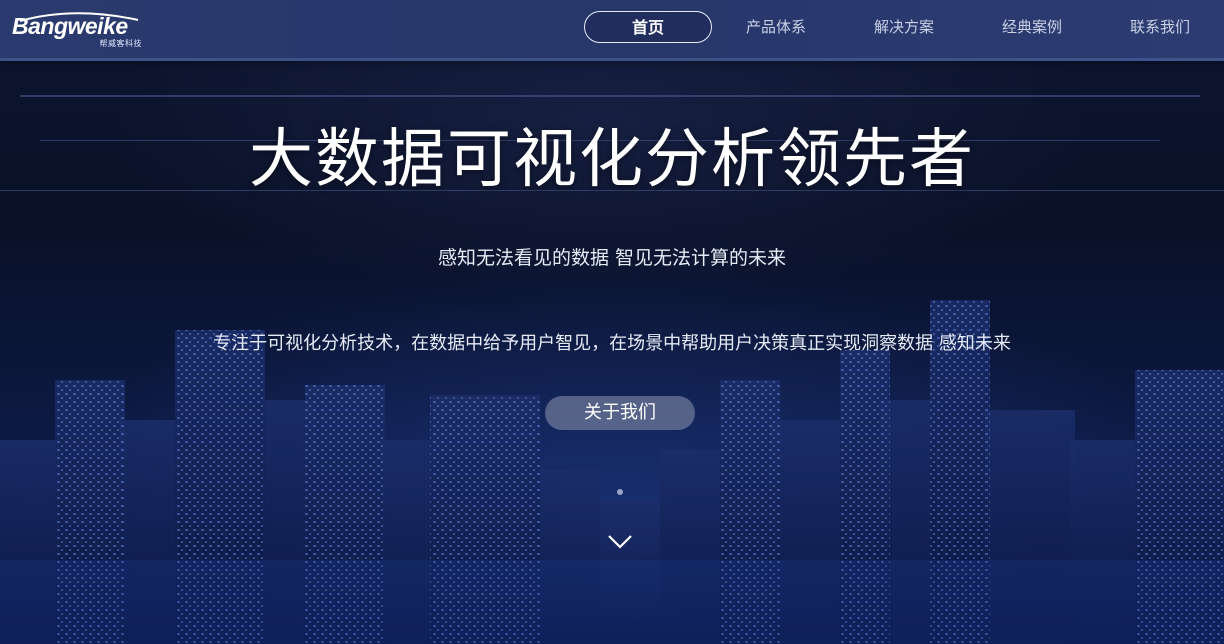 Image resolution: width=1224 pixels, height=644 pixels. What do you see at coordinates (612, 258) in the screenshot?
I see `hero-subtitle: 感知无法看见的数据 智见无法计算的未来` at bounding box center [612, 258].